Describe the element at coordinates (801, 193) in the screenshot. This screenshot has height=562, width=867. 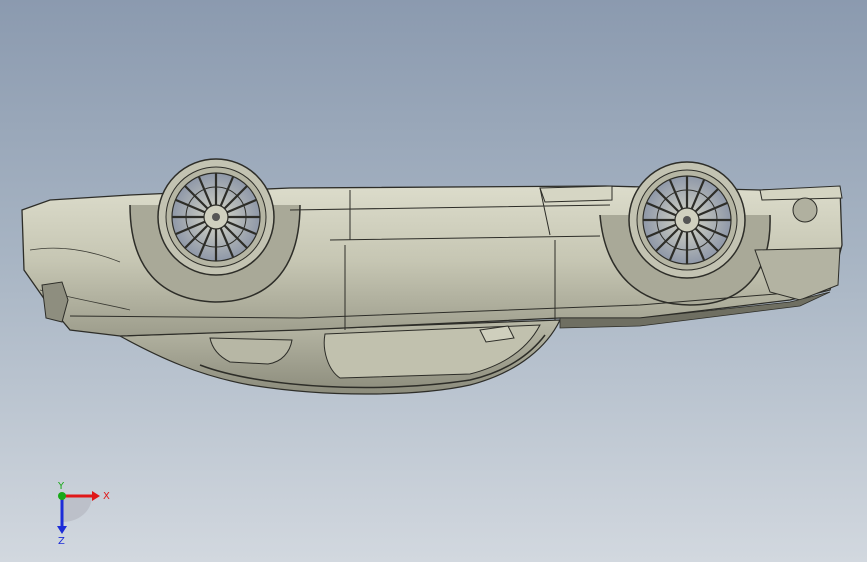
I see `rear-spoiler` at that location.